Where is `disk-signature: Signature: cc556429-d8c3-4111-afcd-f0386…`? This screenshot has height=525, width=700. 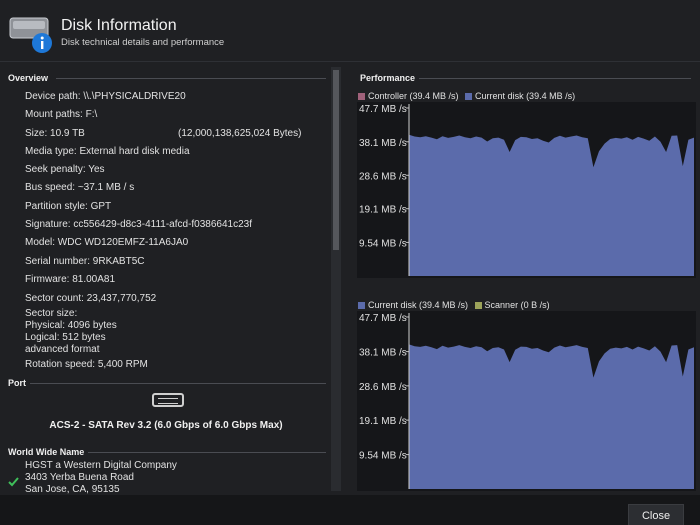
disk-signature: Signature: cc556429-d8c3-4111-afcd-f0386… is located at coordinates (139, 224).